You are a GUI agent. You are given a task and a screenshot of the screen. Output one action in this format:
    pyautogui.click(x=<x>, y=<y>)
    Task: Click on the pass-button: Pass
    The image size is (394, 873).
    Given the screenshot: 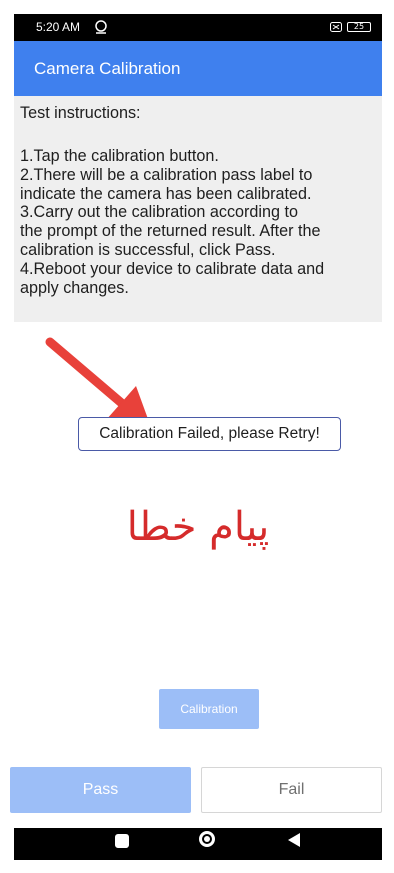 What is the action you would take?
    pyautogui.click(x=100, y=790)
    